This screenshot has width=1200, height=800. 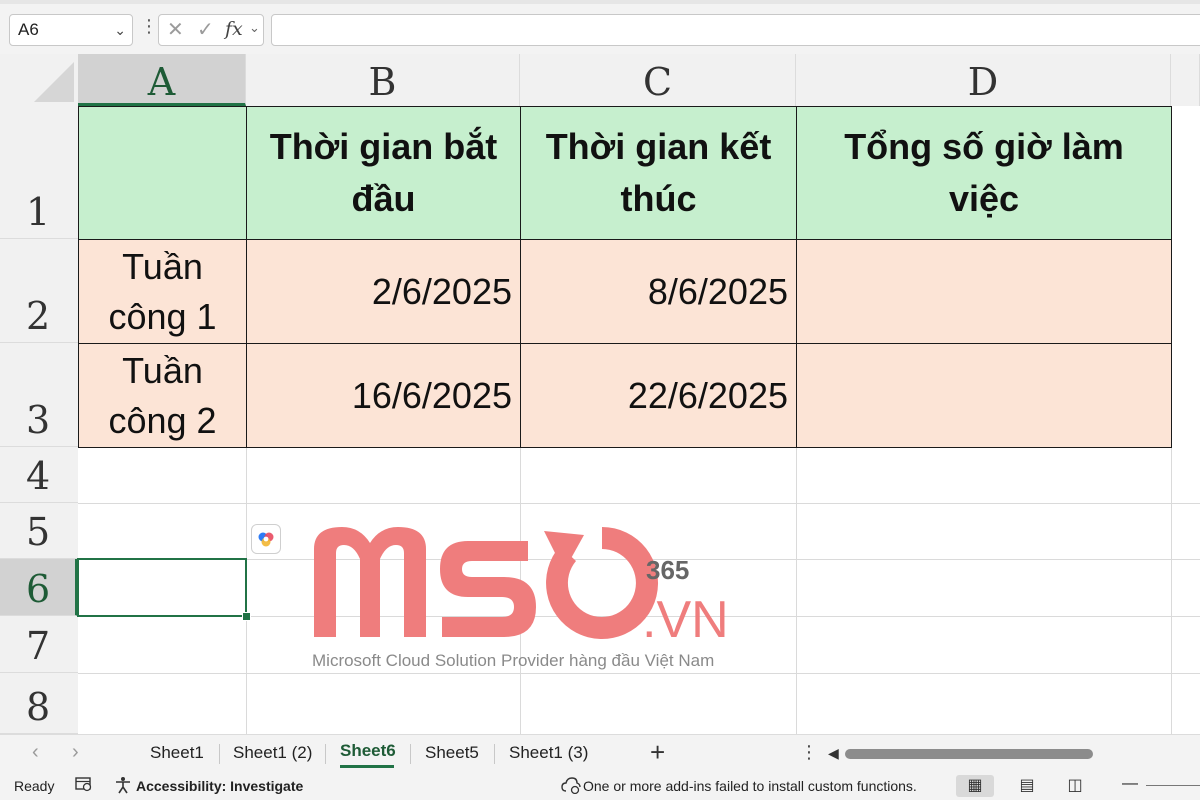 I want to click on cell-d3, so click(x=984, y=395).